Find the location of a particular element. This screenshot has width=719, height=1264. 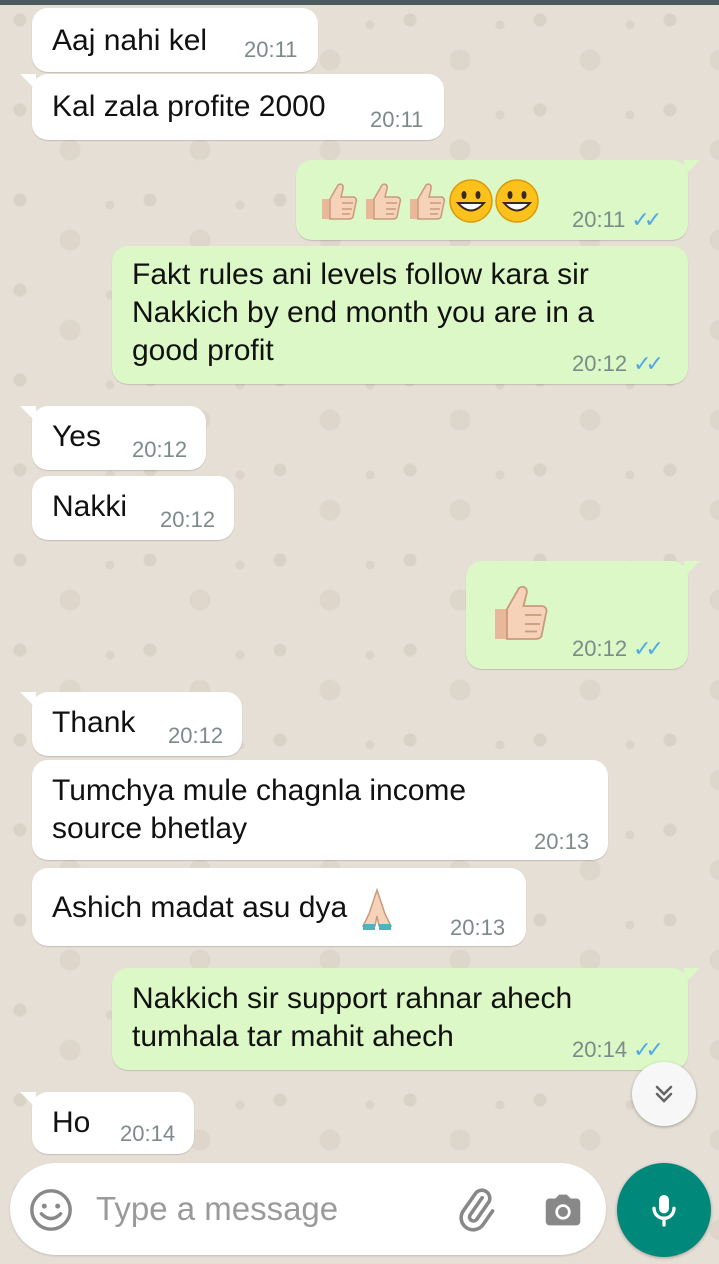

message-time-text: 20:14 is located at coordinates (600, 1049).